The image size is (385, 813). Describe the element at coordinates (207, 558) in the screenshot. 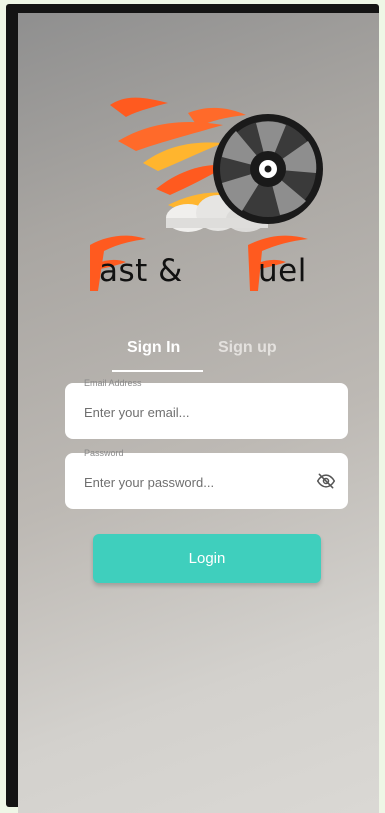

I see `login-button: Login` at that location.